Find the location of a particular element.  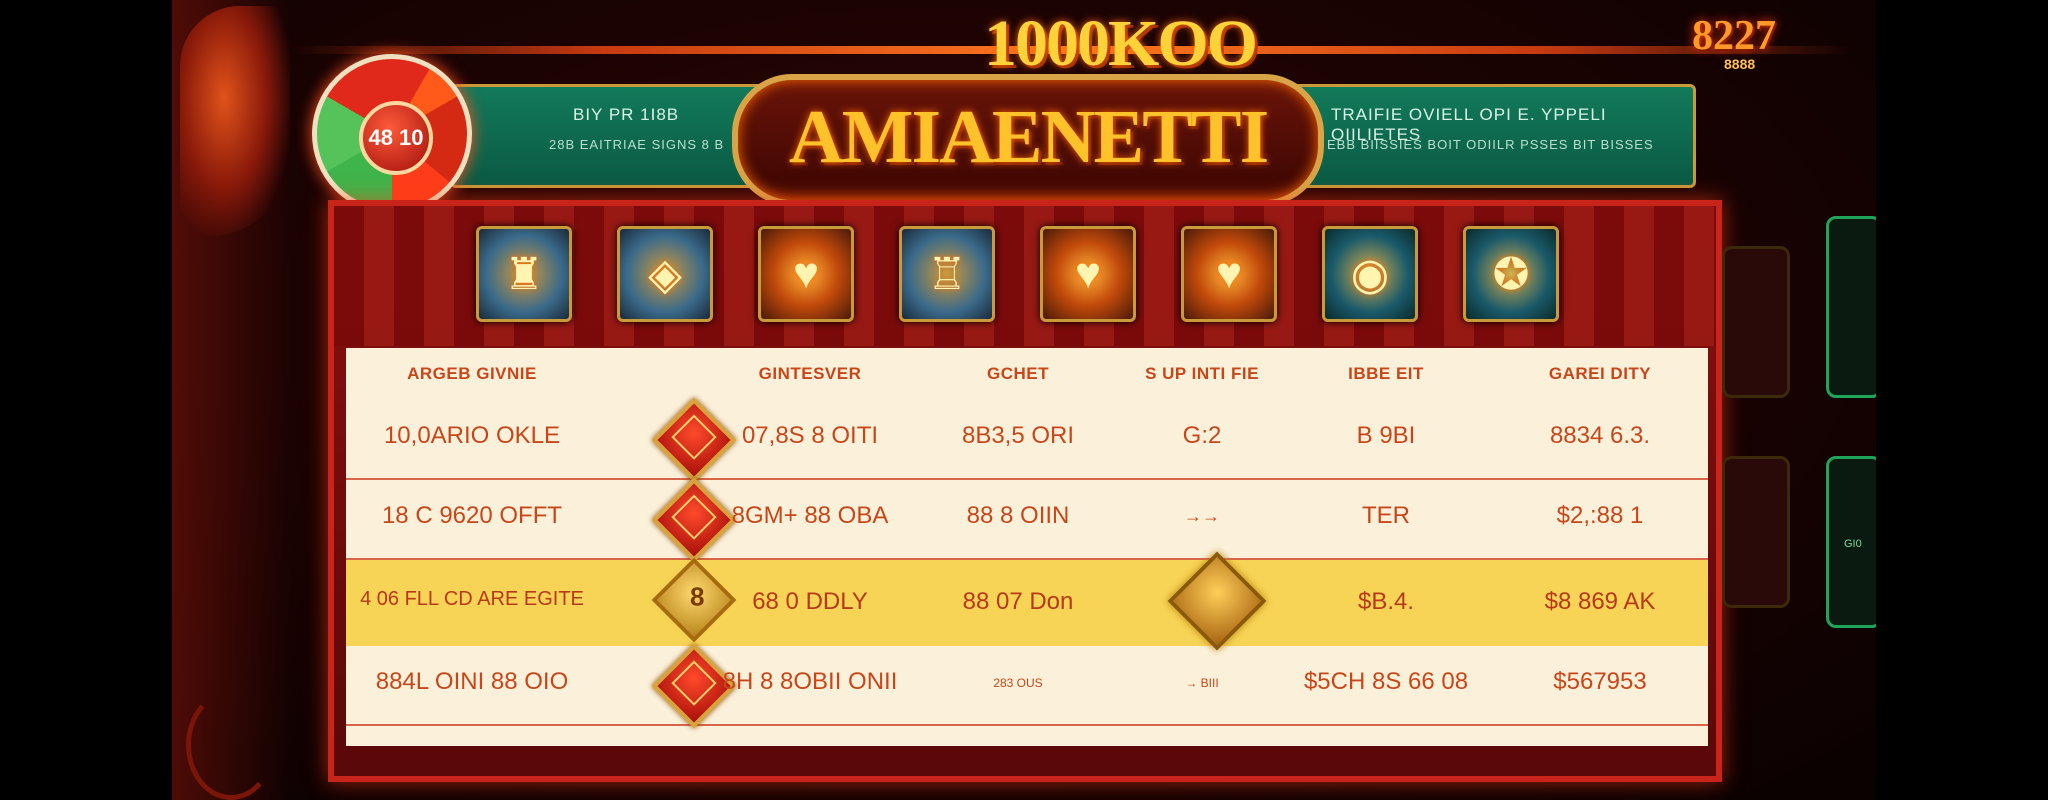

cell: TER is located at coordinates (1386, 515).